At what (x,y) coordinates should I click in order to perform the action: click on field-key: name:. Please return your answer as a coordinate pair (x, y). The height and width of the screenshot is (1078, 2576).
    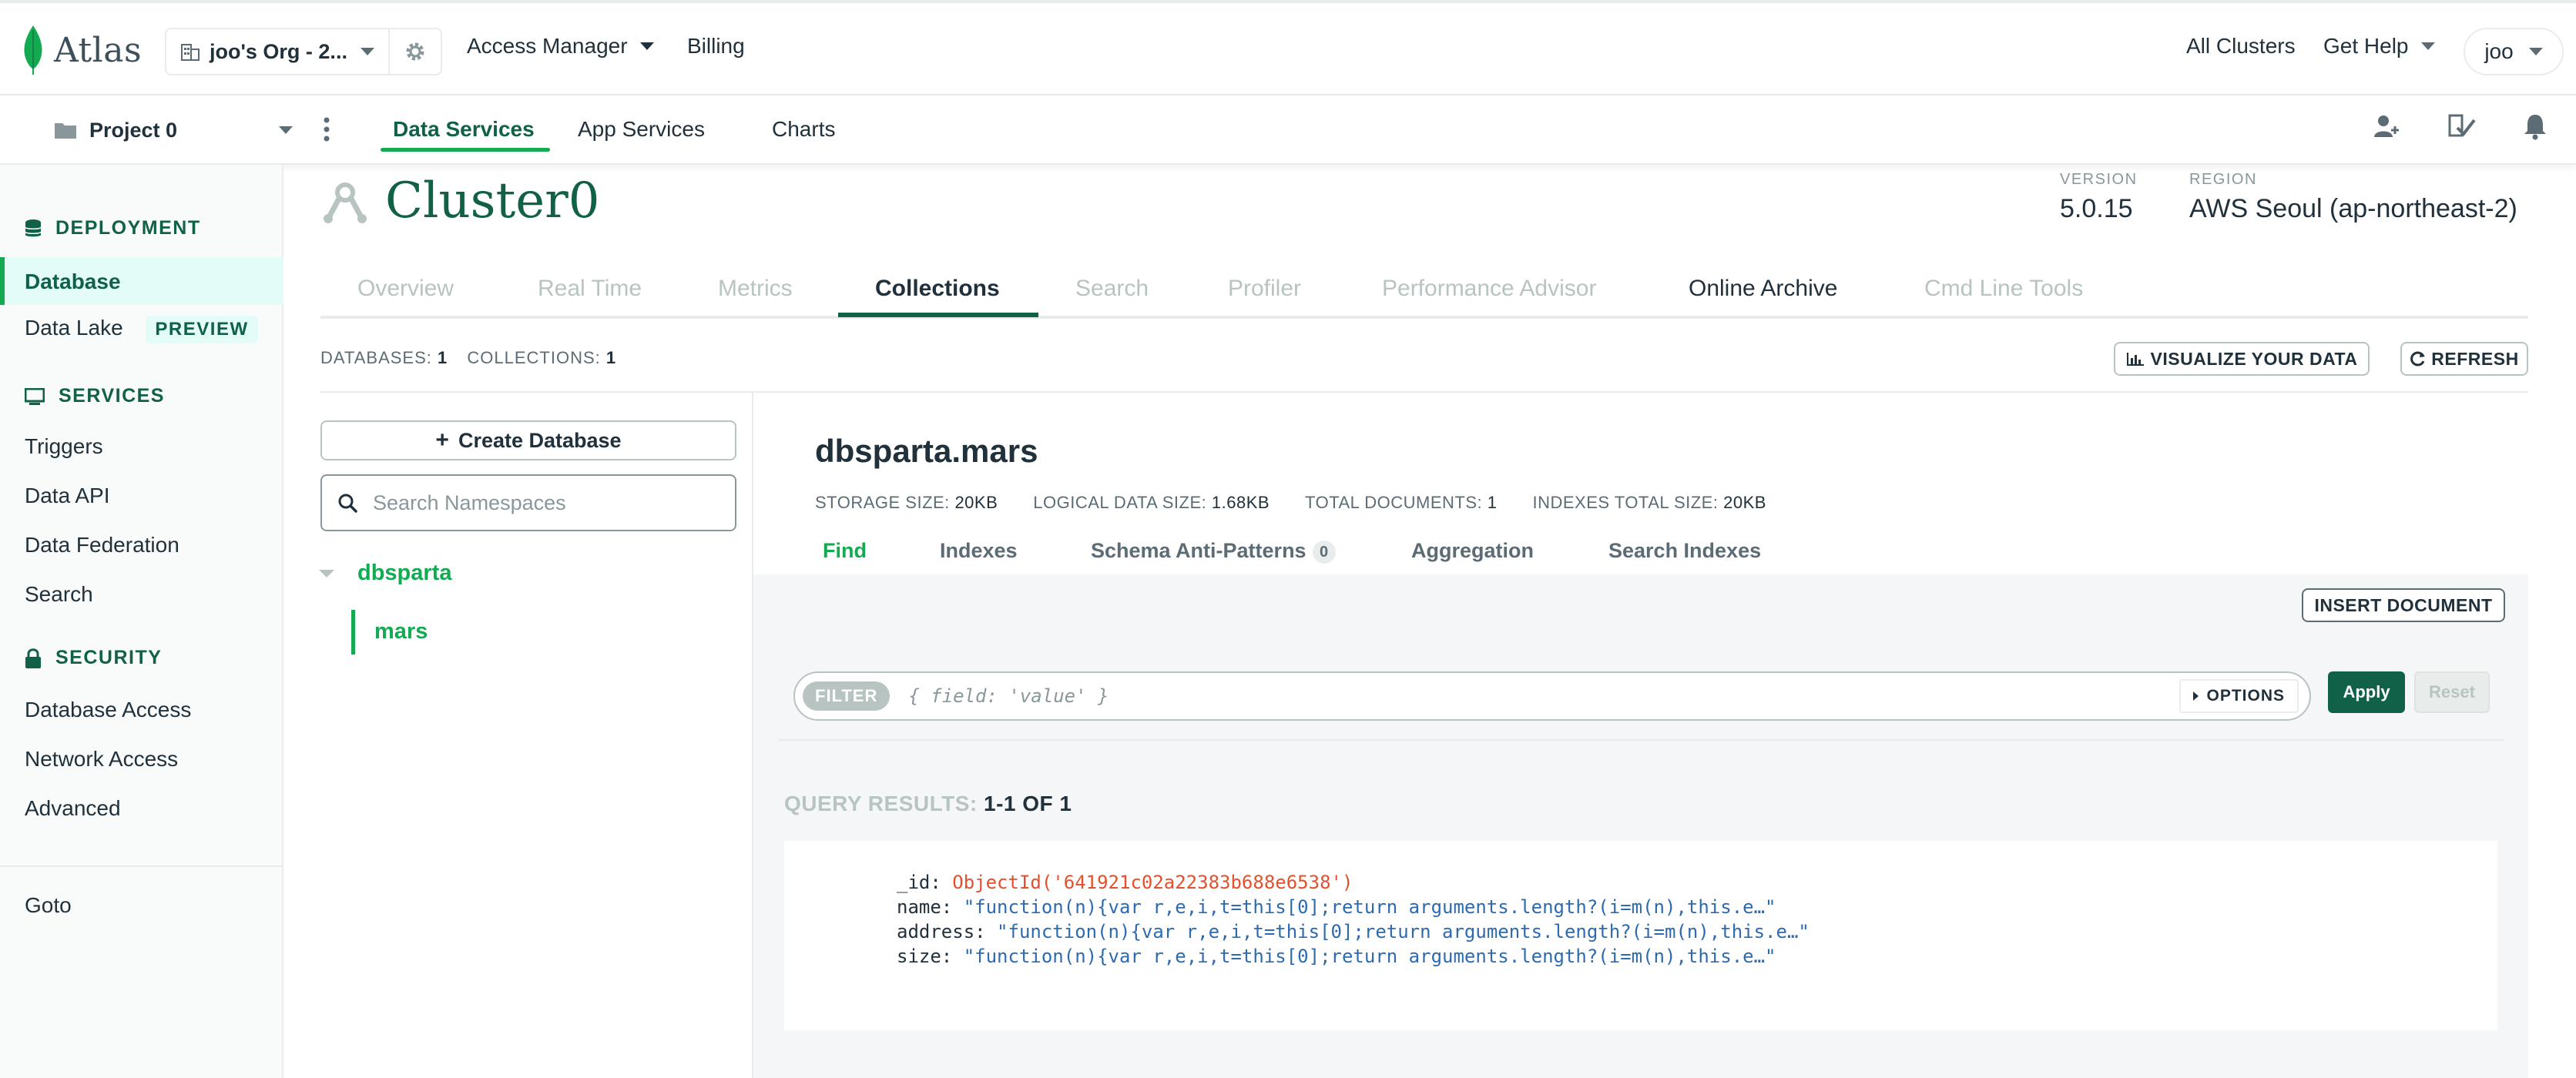
    Looking at the image, I should click on (925, 907).